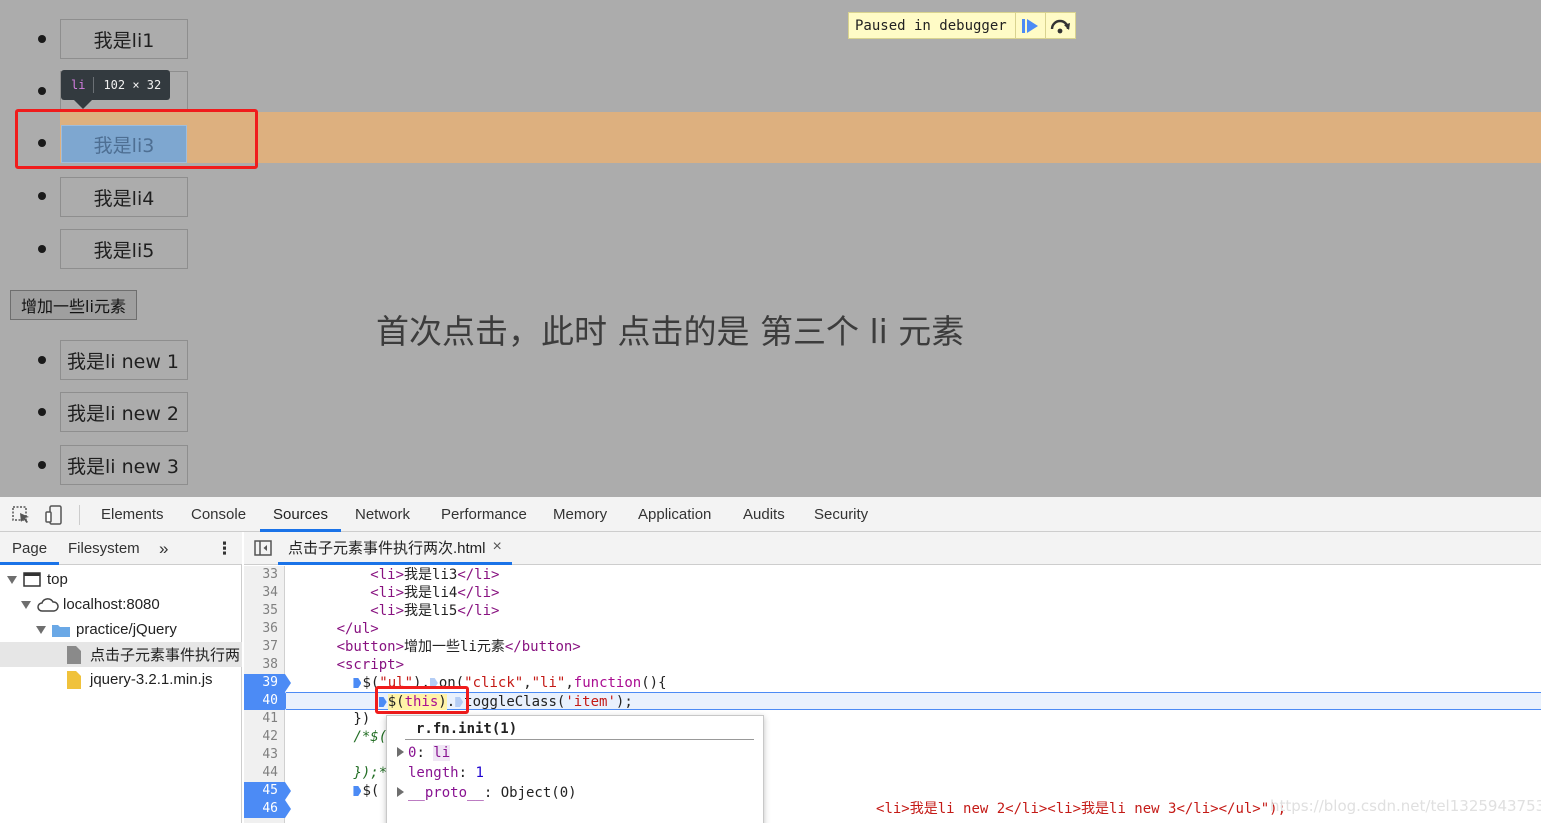  Describe the element at coordinates (54, 515) in the screenshot. I see `device-toolbar-icon` at that location.